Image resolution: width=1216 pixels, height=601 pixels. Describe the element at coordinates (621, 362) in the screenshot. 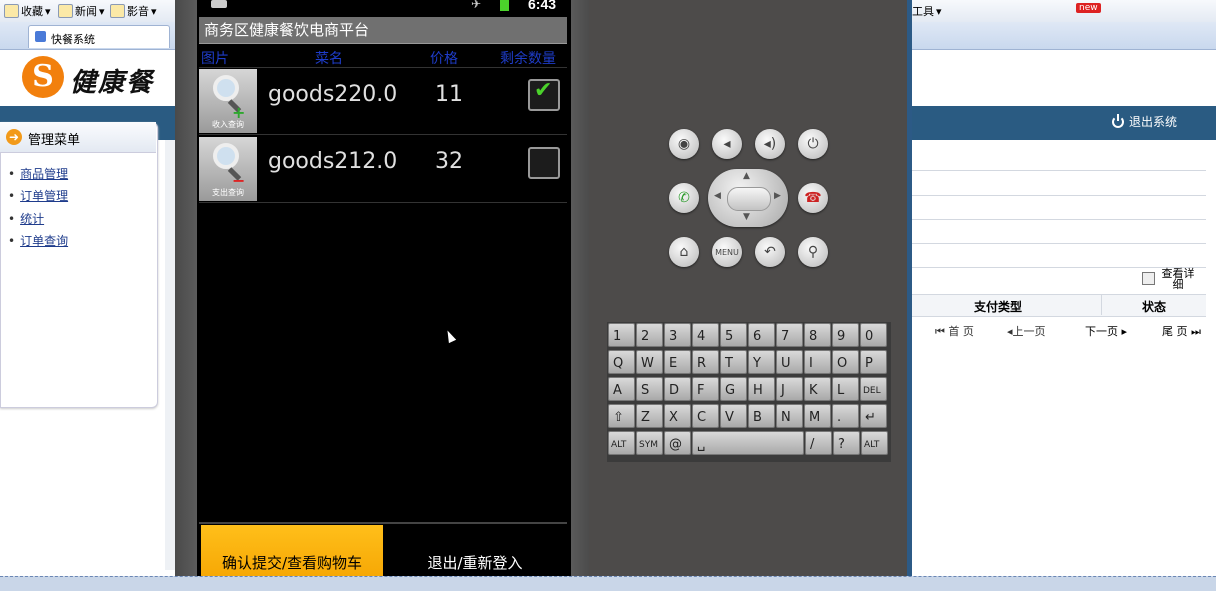

I see `key-1-0: Q` at that location.